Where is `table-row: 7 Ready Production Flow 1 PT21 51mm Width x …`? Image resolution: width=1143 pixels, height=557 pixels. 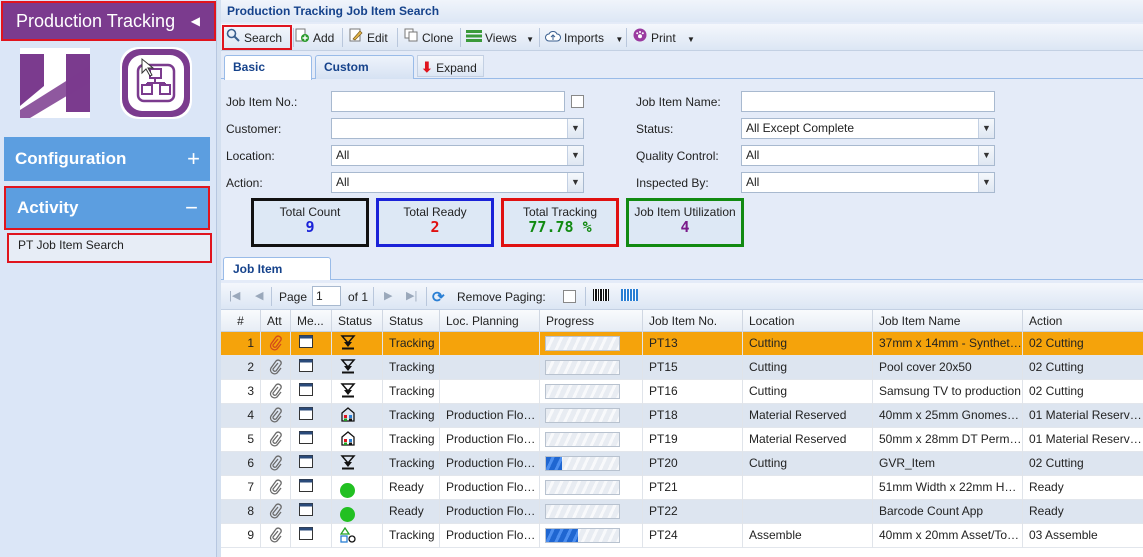 table-row: 7 Ready Production Flow 1 PT21 51mm Width x … is located at coordinates (682, 488).